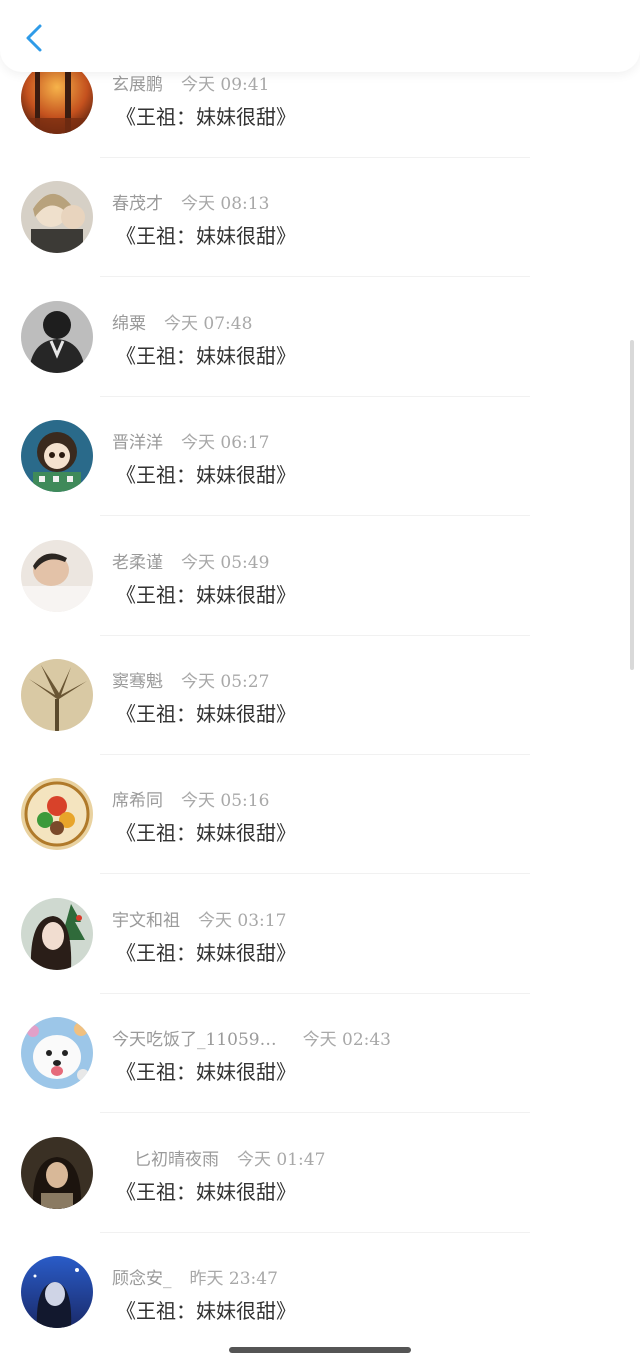 The width and height of the screenshot is (640, 1371). Describe the element at coordinates (225, 562) in the screenshot. I see `message-time: 今天 05:49` at that location.